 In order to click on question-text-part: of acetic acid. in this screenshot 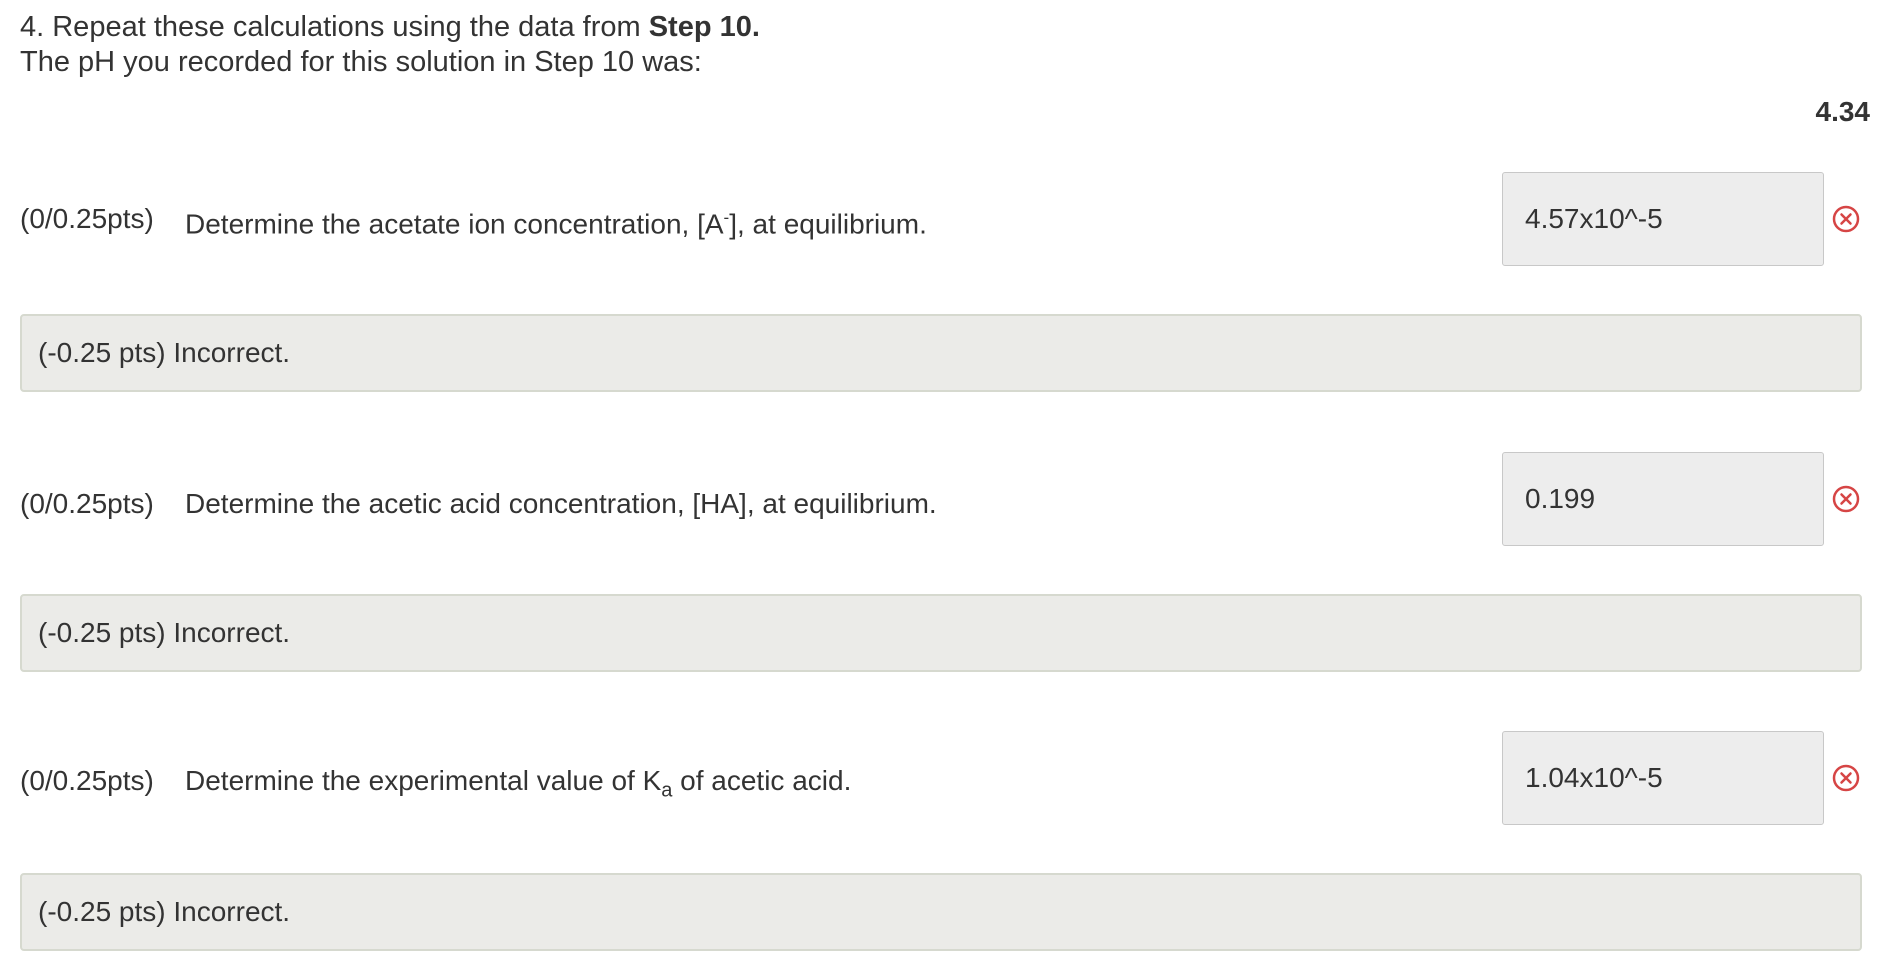, I will do `click(762, 780)`.